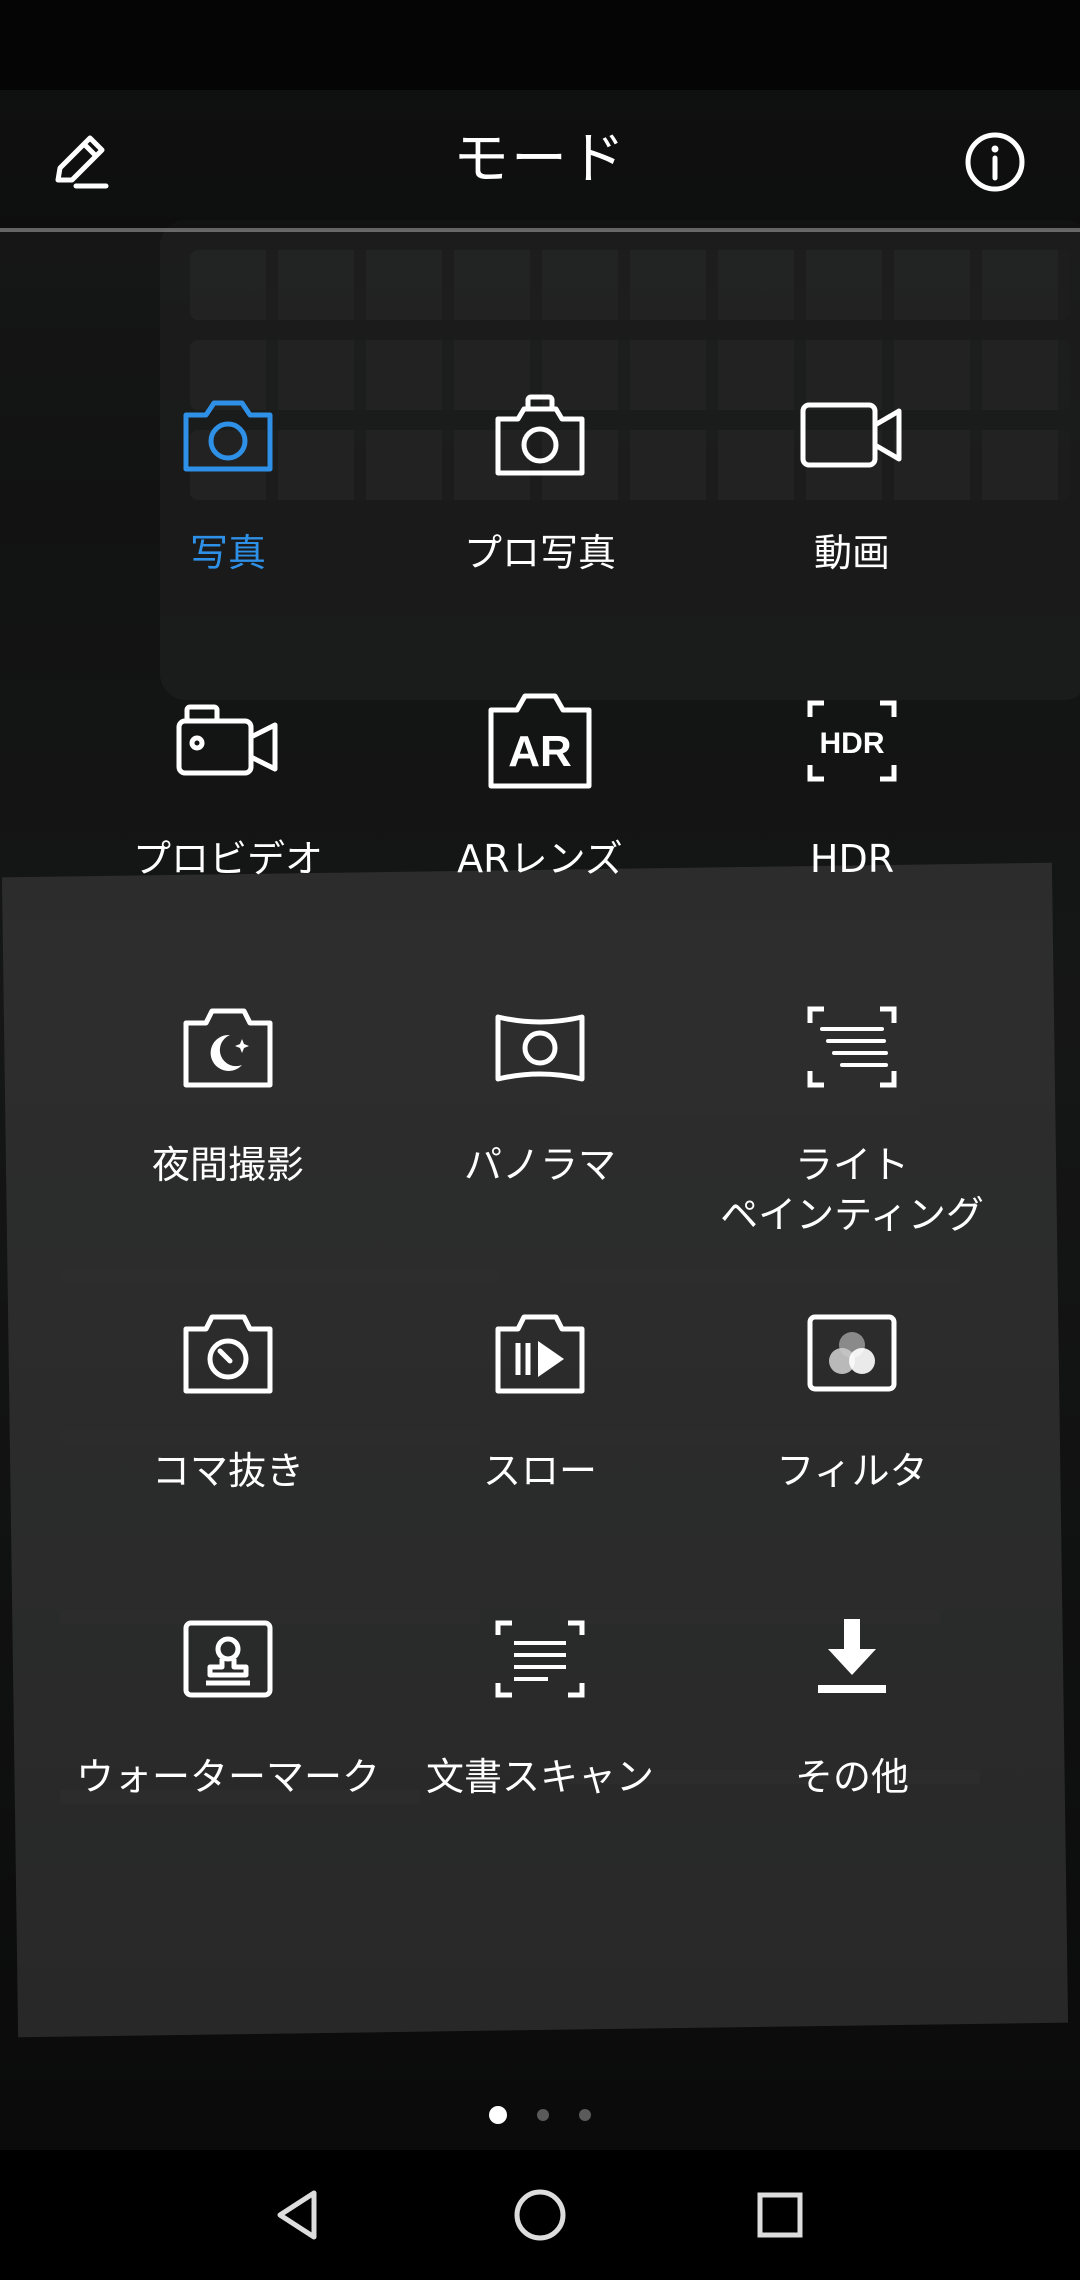 The image size is (1080, 2280). Describe the element at coordinates (227, 859) in the screenshot. I see `mode-label: プロビデオ` at that location.